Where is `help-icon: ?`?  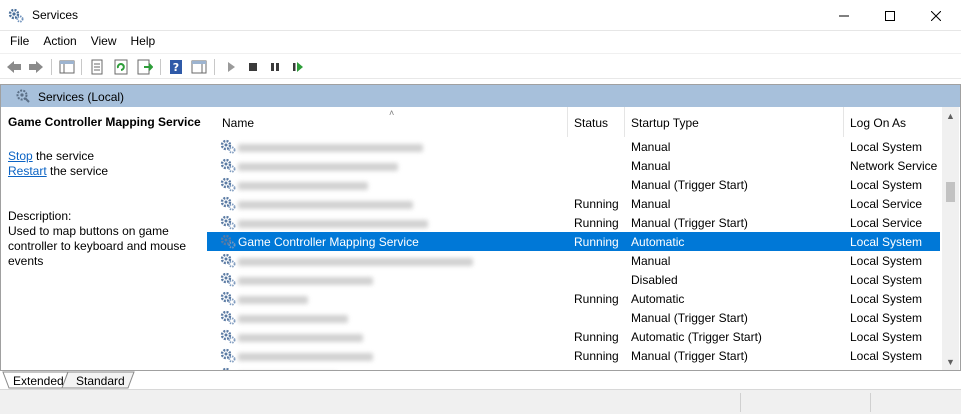
help-icon: ? is located at coordinates (176, 67).